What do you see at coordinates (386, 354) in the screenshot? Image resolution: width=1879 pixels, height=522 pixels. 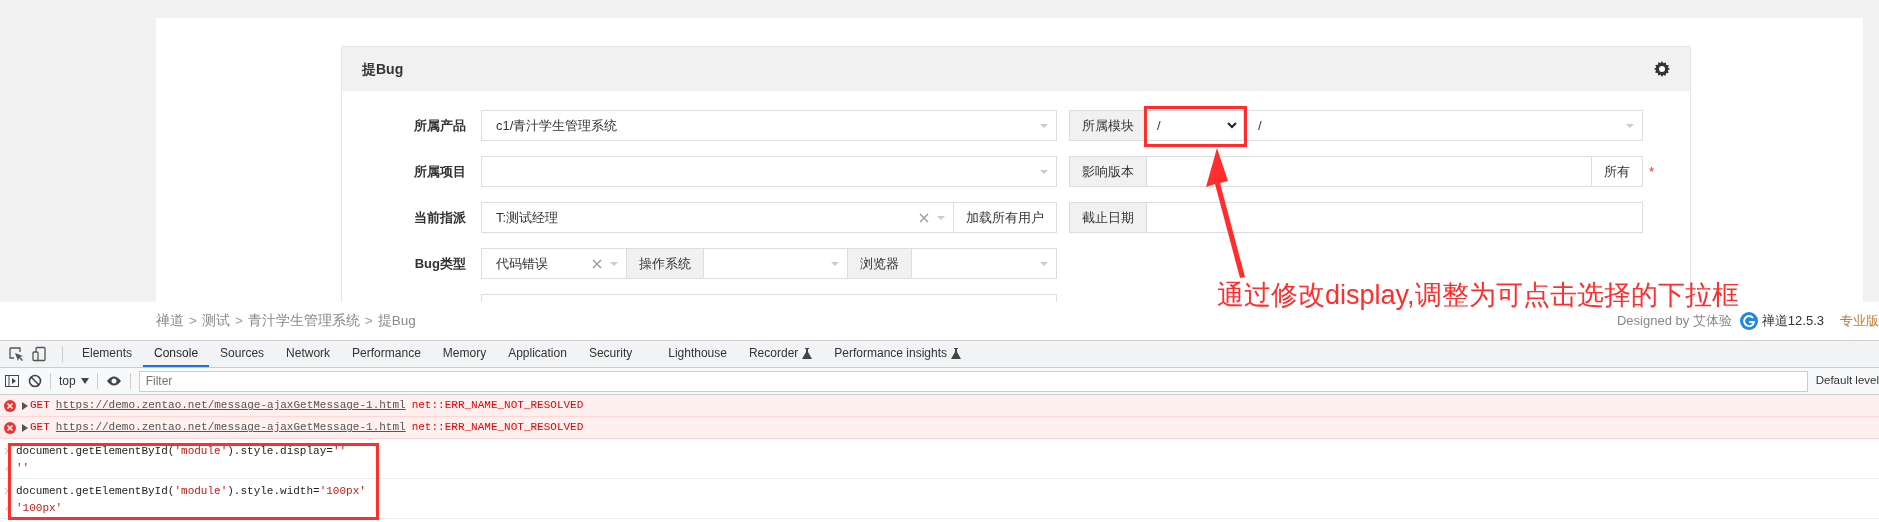 I see `devtools-tab: Performance` at bounding box center [386, 354].